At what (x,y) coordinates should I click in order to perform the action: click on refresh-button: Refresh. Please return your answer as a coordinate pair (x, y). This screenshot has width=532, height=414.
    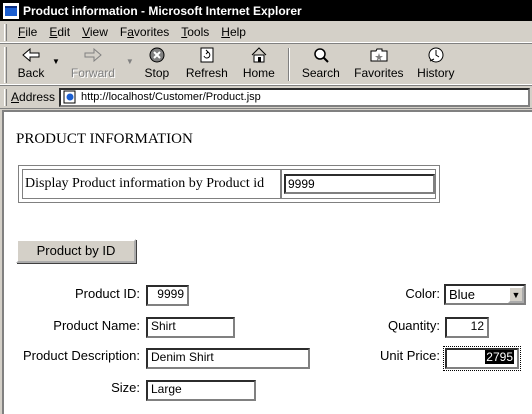
    Looking at the image, I should click on (207, 64).